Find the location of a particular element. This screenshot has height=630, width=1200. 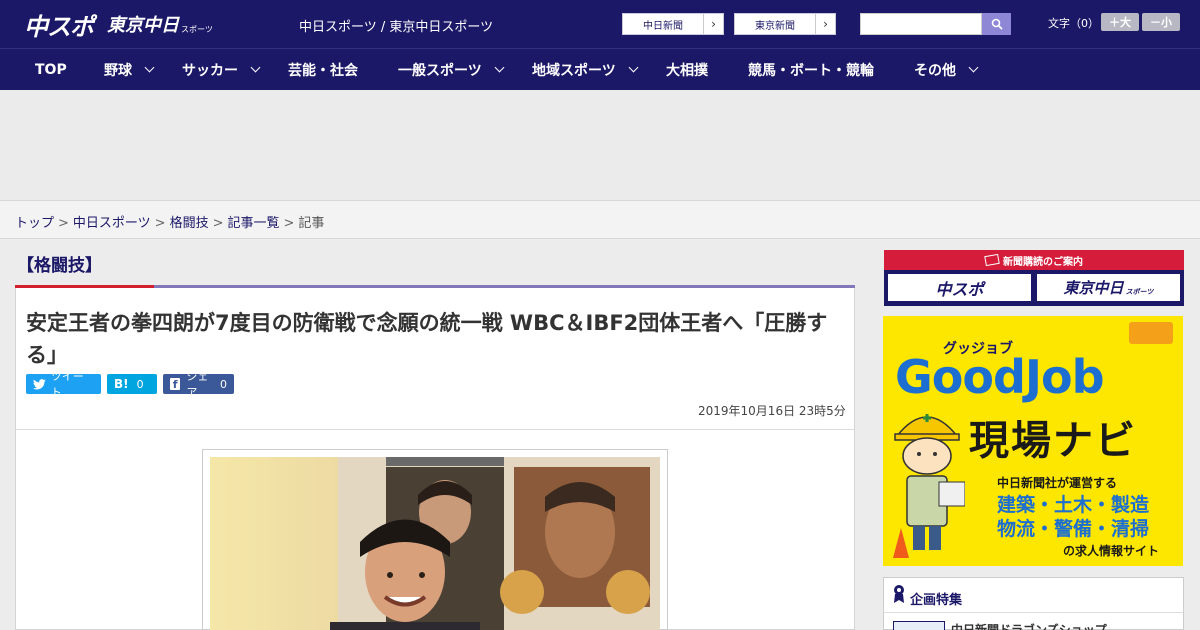

search-button is located at coordinates (996, 24).